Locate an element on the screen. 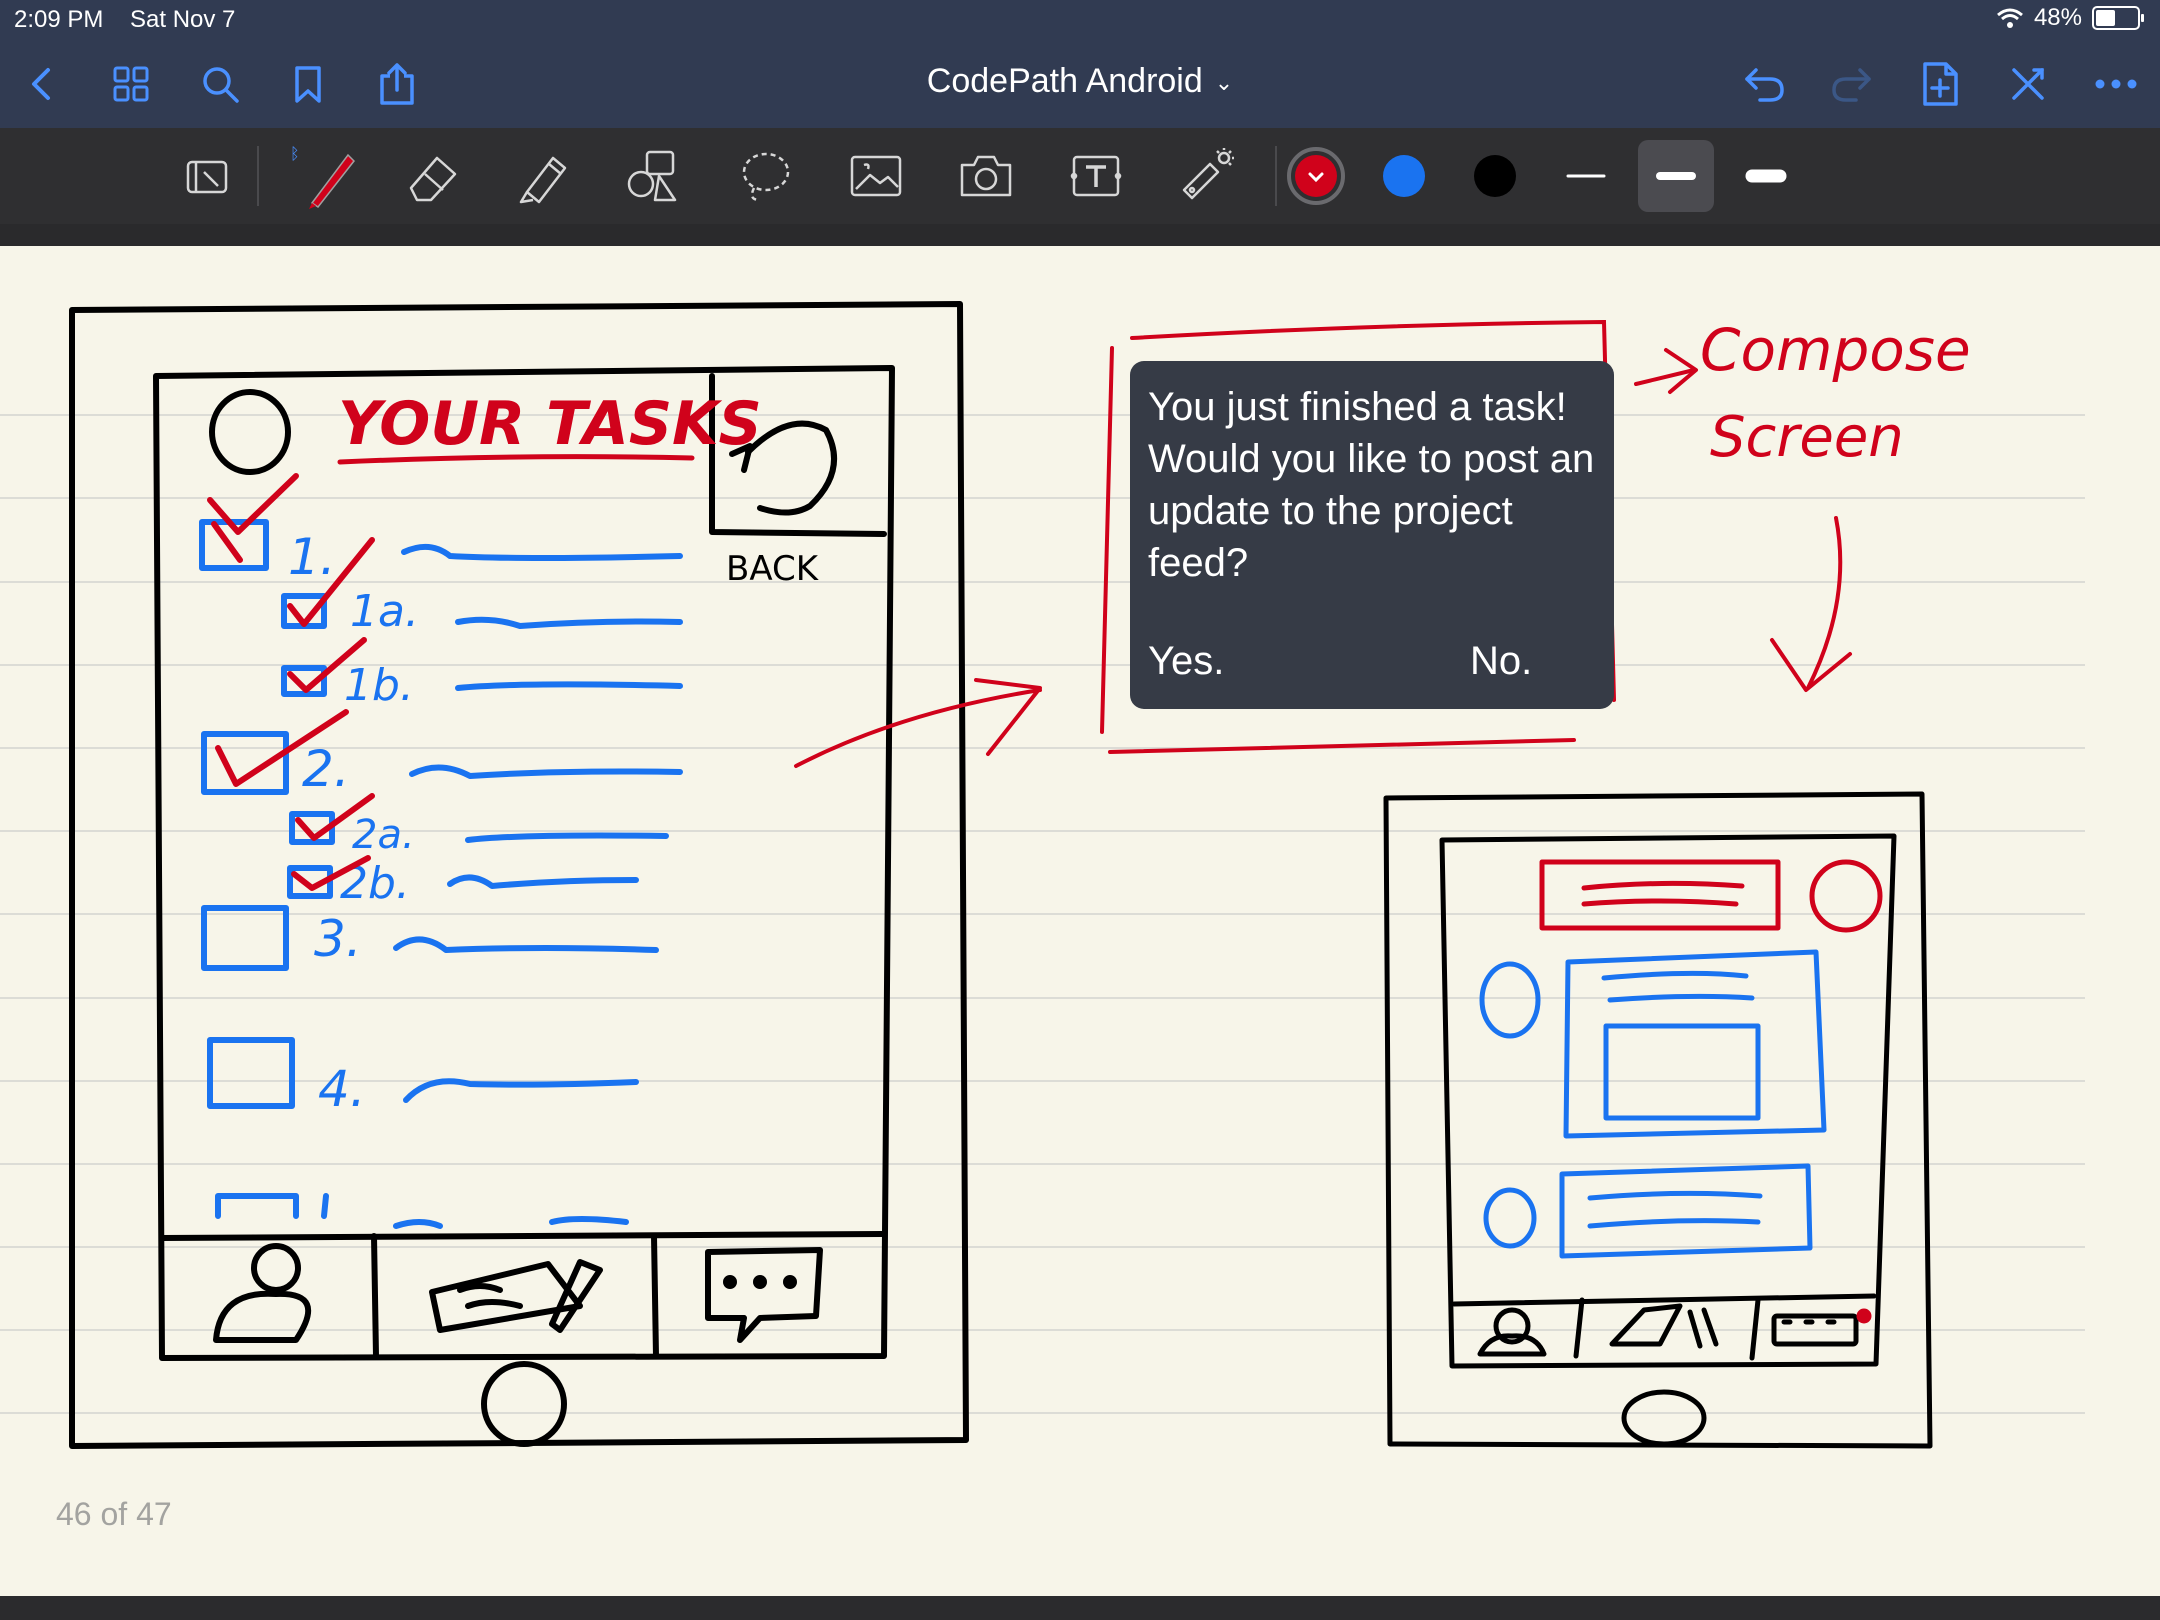 The height and width of the screenshot is (1620, 2160). document-title-text: CodePath Android is located at coordinates (1064, 81).